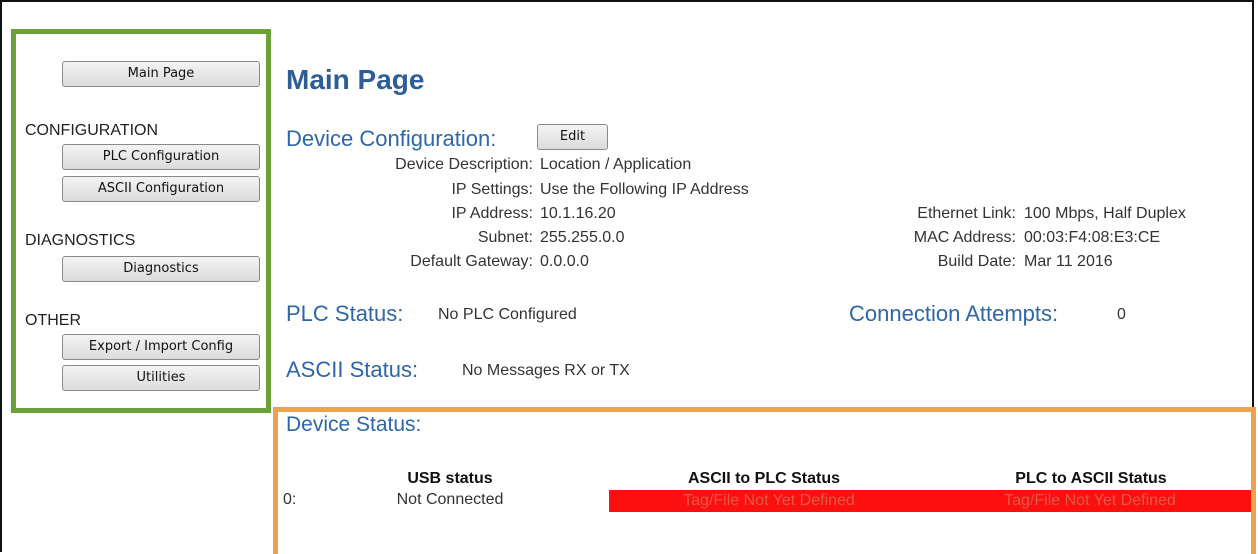 The height and width of the screenshot is (554, 1258). Describe the element at coordinates (564, 261) in the screenshot. I see `default-gateway-value: 0.0.0.0` at that location.